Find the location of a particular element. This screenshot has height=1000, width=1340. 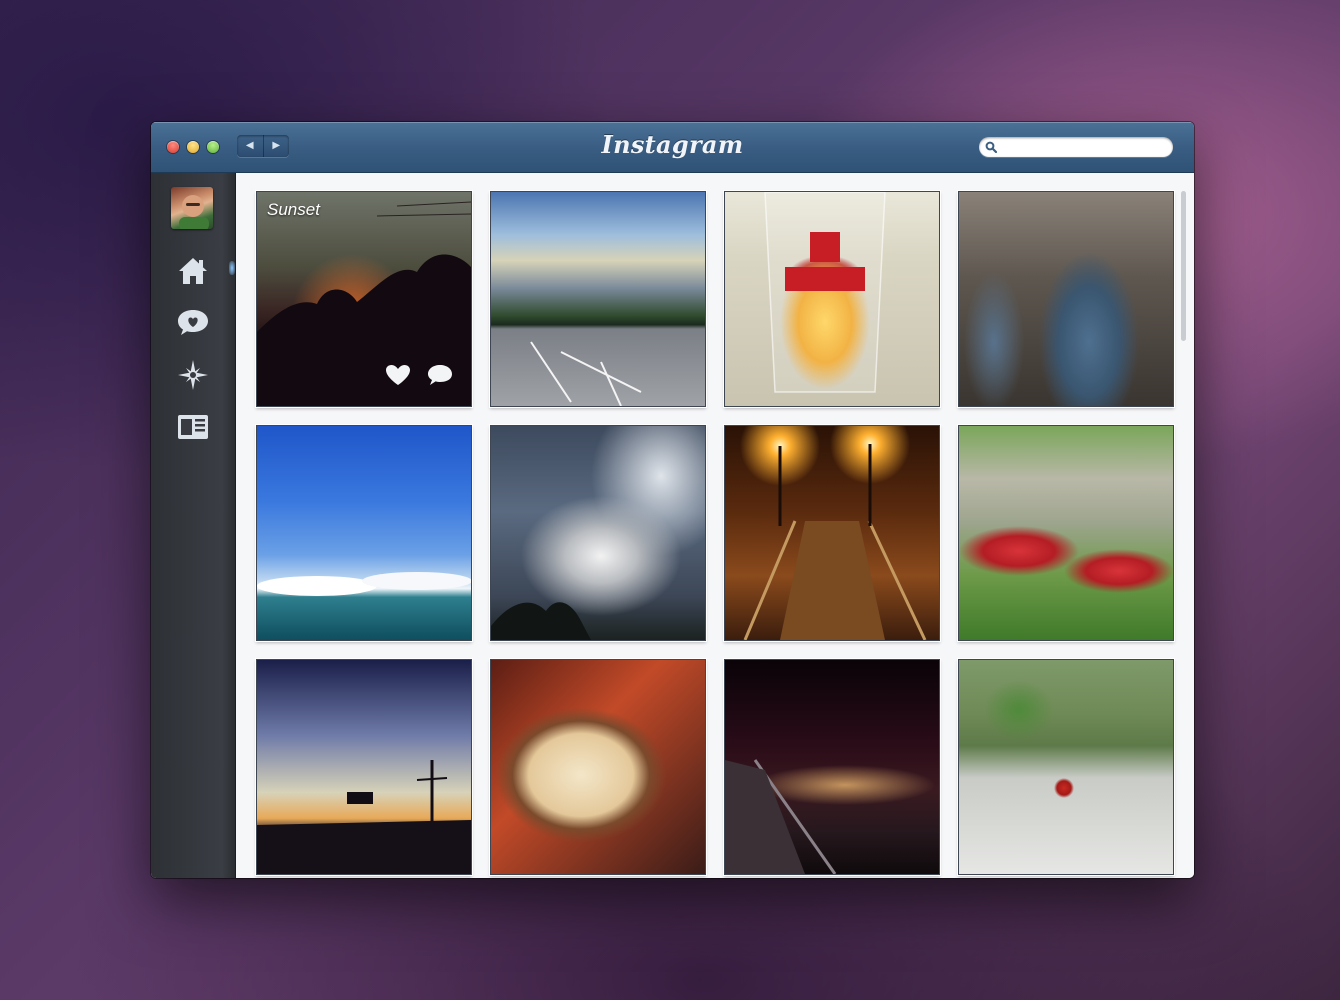

comment-bubble-icon is located at coordinates (440, 375).